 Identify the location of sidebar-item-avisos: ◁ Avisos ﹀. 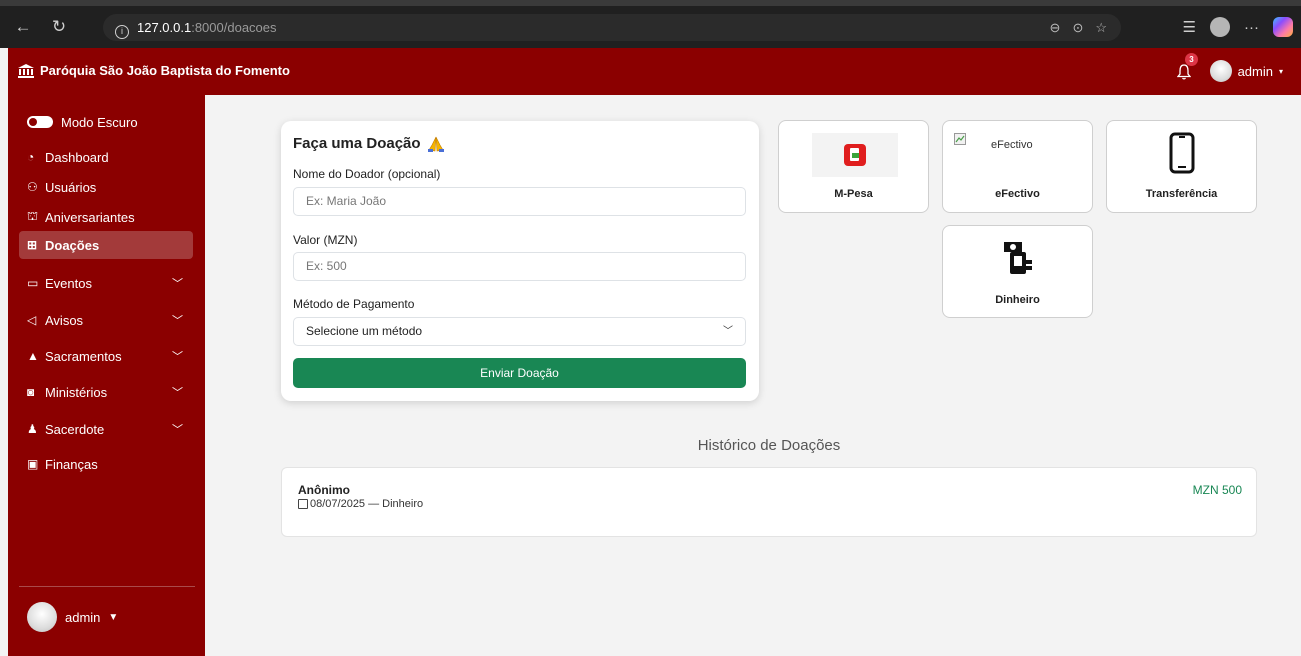
(106, 320).